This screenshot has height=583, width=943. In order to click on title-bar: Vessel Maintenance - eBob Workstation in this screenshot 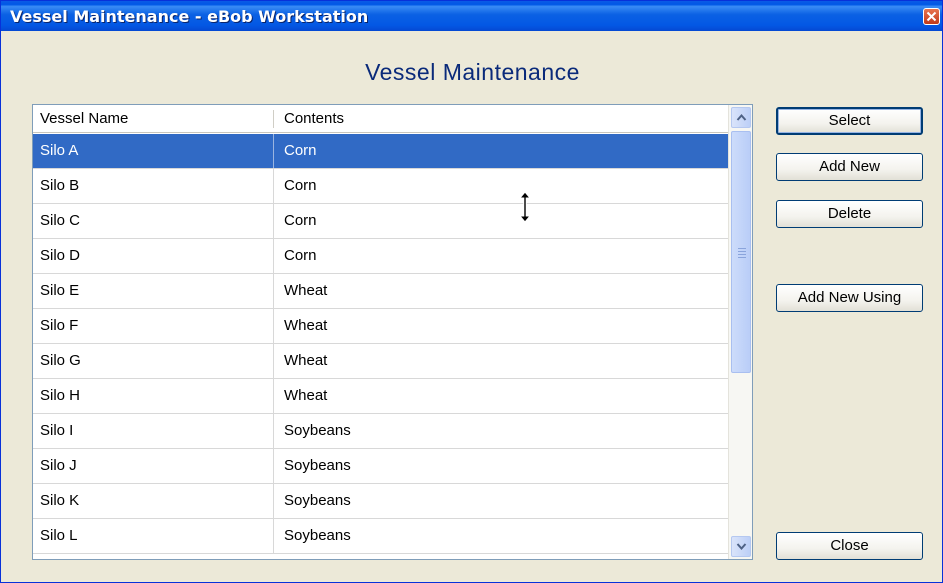, I will do `click(471, 16)`.